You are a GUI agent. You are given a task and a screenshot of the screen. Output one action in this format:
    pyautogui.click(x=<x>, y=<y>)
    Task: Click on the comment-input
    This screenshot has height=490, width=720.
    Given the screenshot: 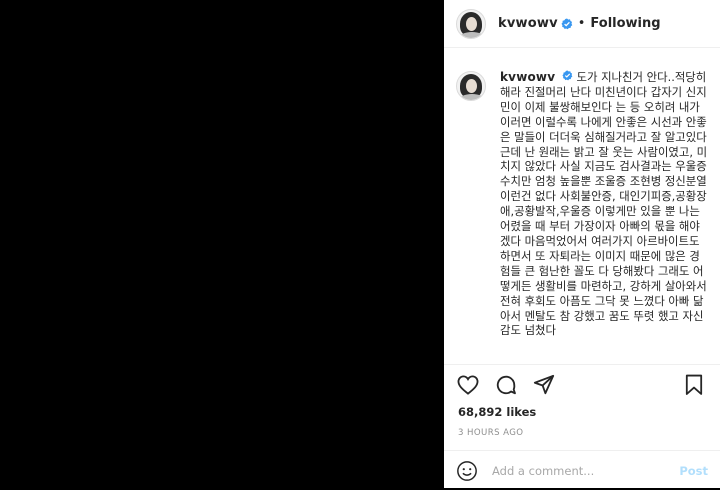 What is the action you would take?
    pyautogui.click(x=585, y=470)
    